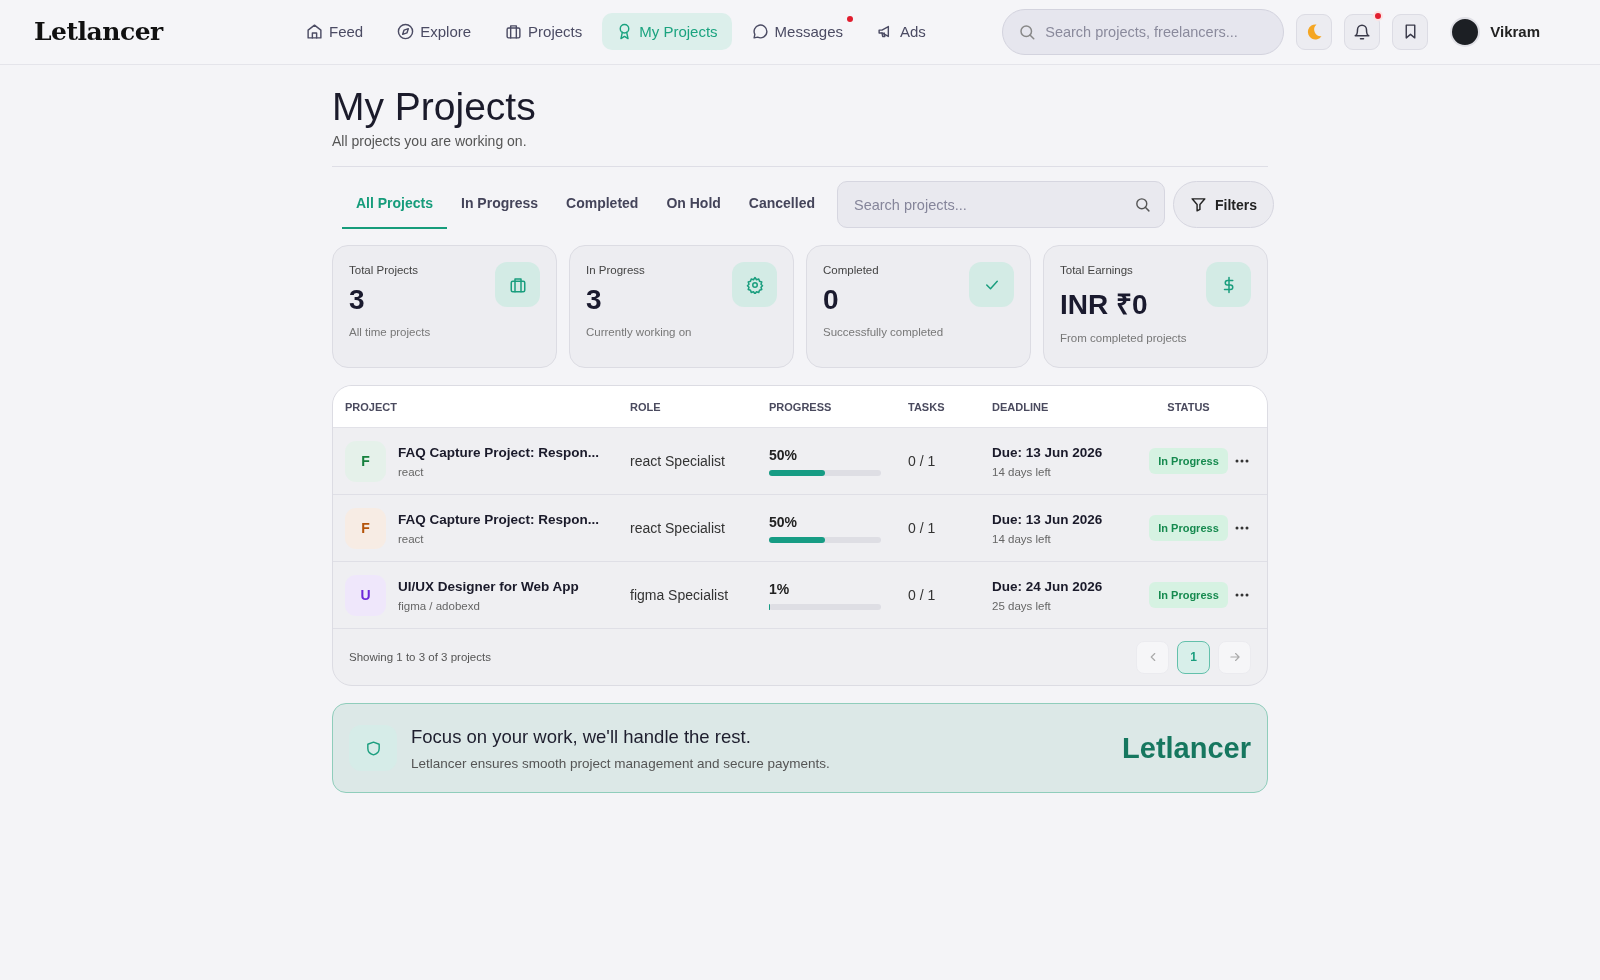  Describe the element at coordinates (439, 605) in the screenshot. I see `project-skills: figma / adobexd` at that location.